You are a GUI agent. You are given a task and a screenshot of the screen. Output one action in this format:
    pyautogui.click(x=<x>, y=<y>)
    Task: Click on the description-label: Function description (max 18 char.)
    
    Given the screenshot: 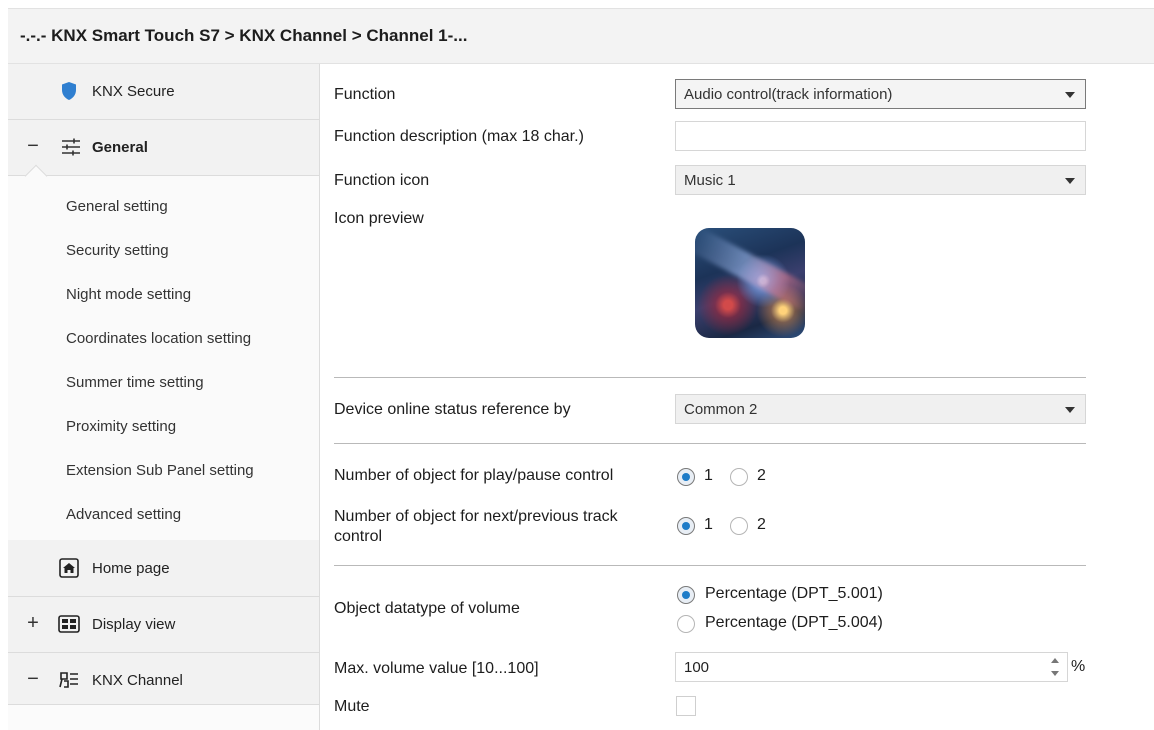 What is the action you would take?
    pyautogui.click(x=459, y=136)
    